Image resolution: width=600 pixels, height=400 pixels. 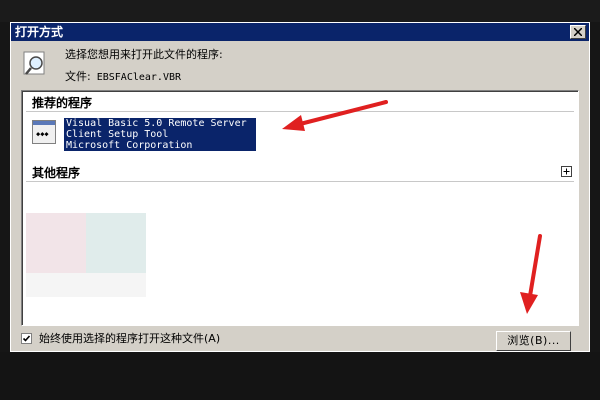 What do you see at coordinates (130, 338) in the screenshot?
I see `always-use-label: 始终使用选择的程序打开这种文件(A)` at bounding box center [130, 338].